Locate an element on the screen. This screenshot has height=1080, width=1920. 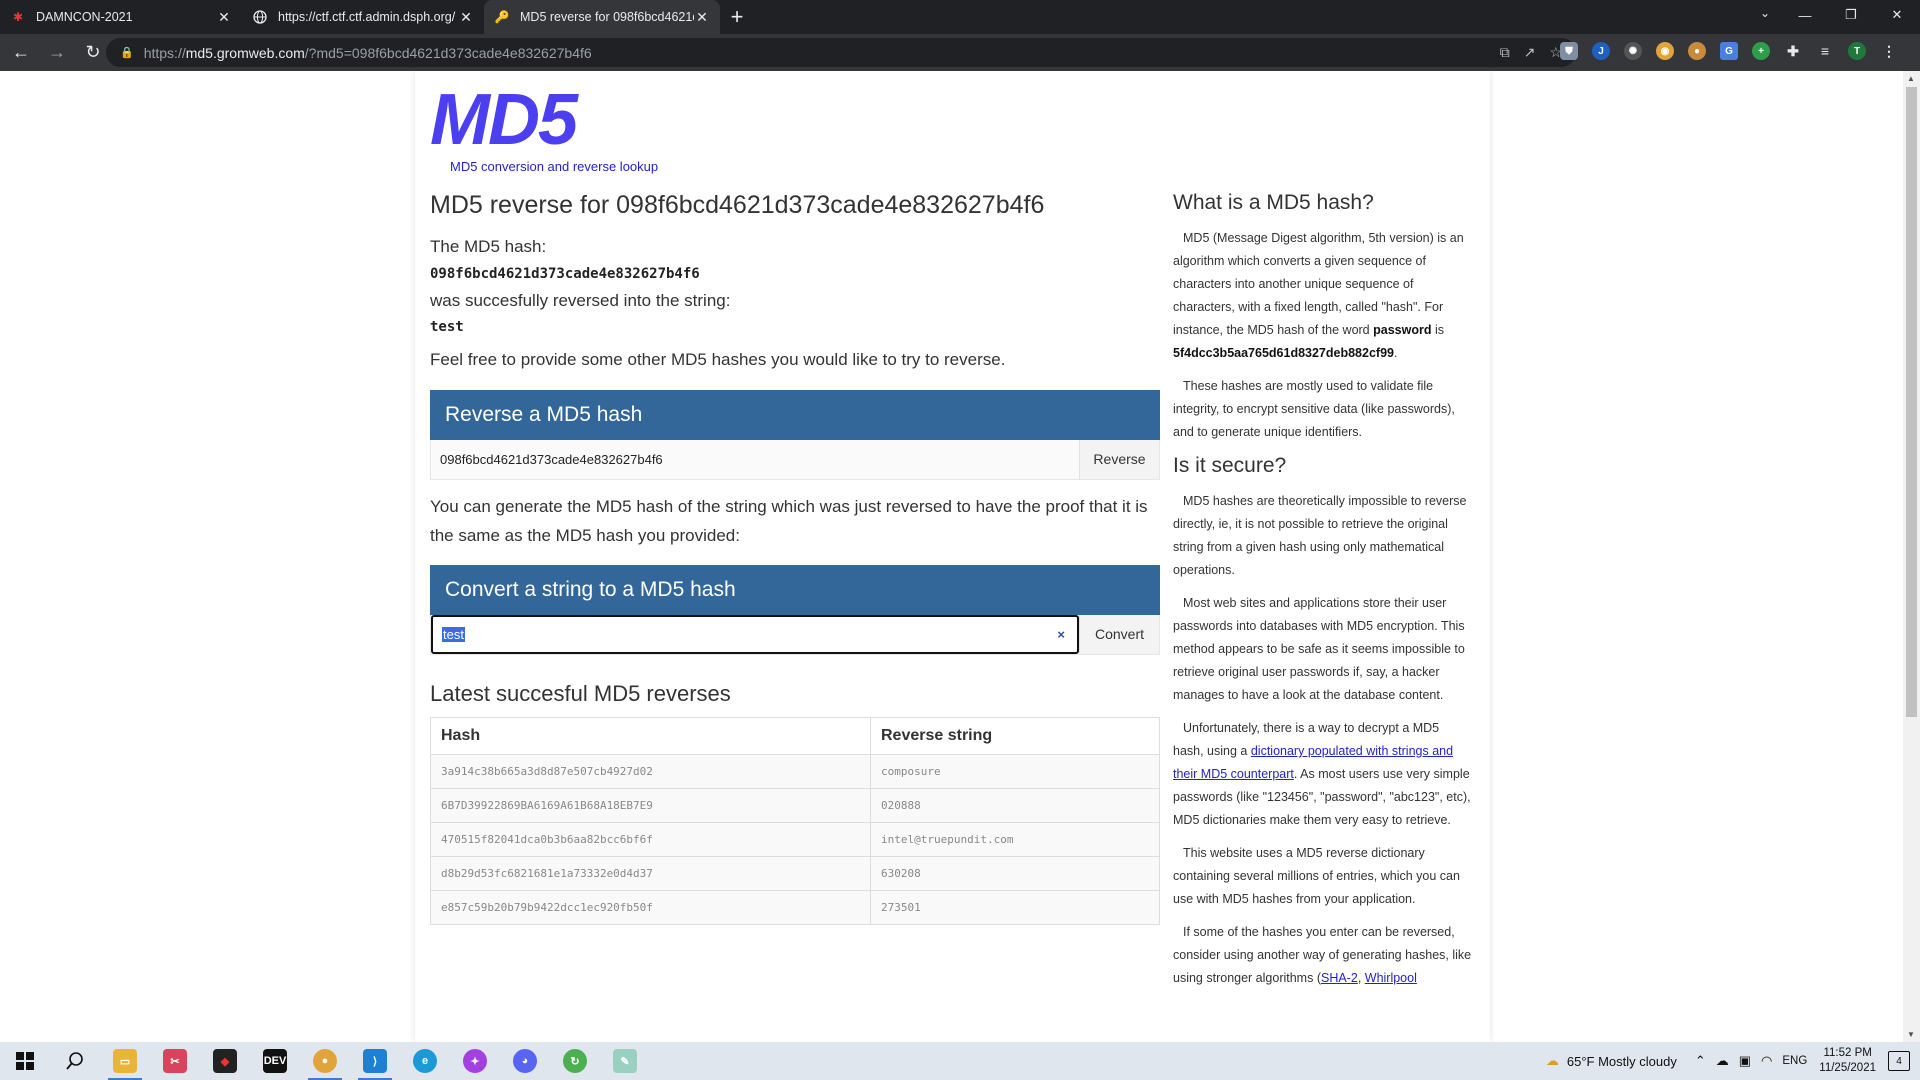
clear-input-icon: × is located at coordinates (1061, 634).